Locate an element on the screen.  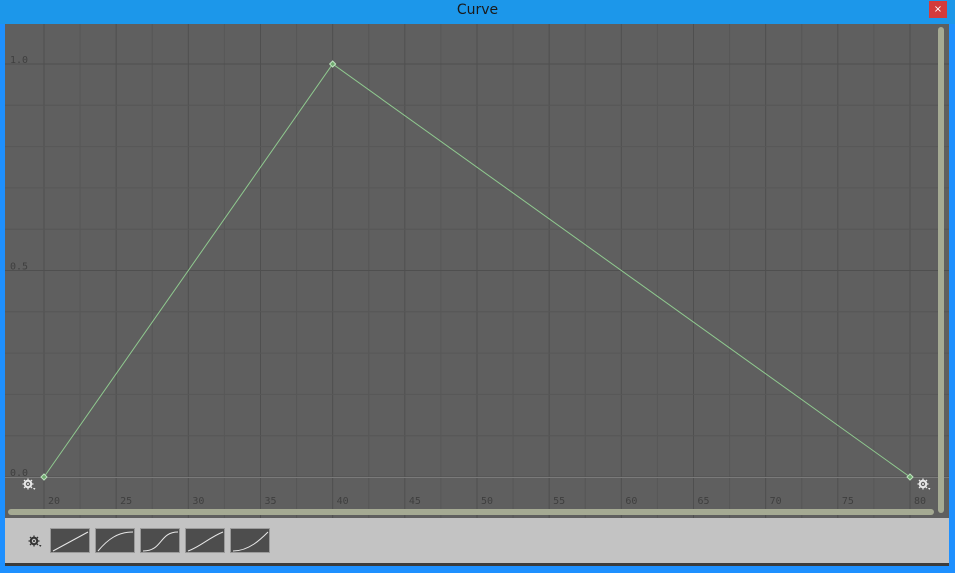
preset-ease-out is located at coordinates (115, 540).